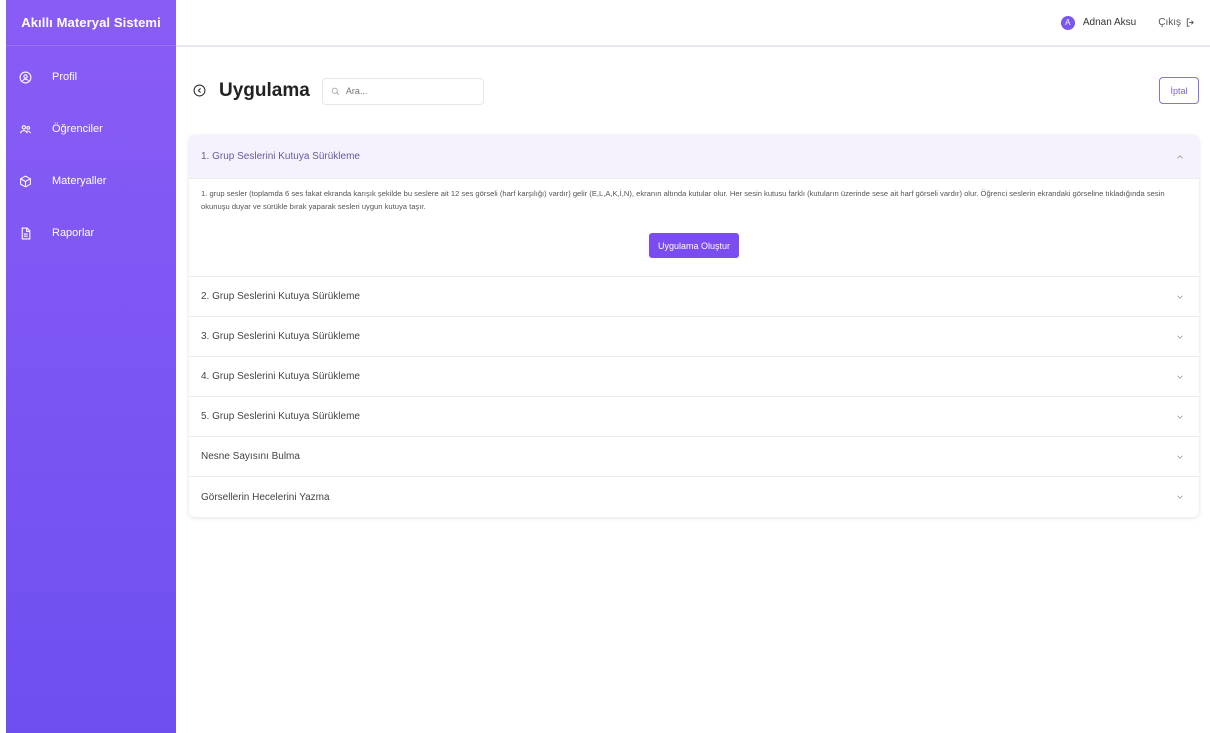 The height and width of the screenshot is (733, 1210). What do you see at coordinates (25, 129) in the screenshot?
I see `users-icon` at bounding box center [25, 129].